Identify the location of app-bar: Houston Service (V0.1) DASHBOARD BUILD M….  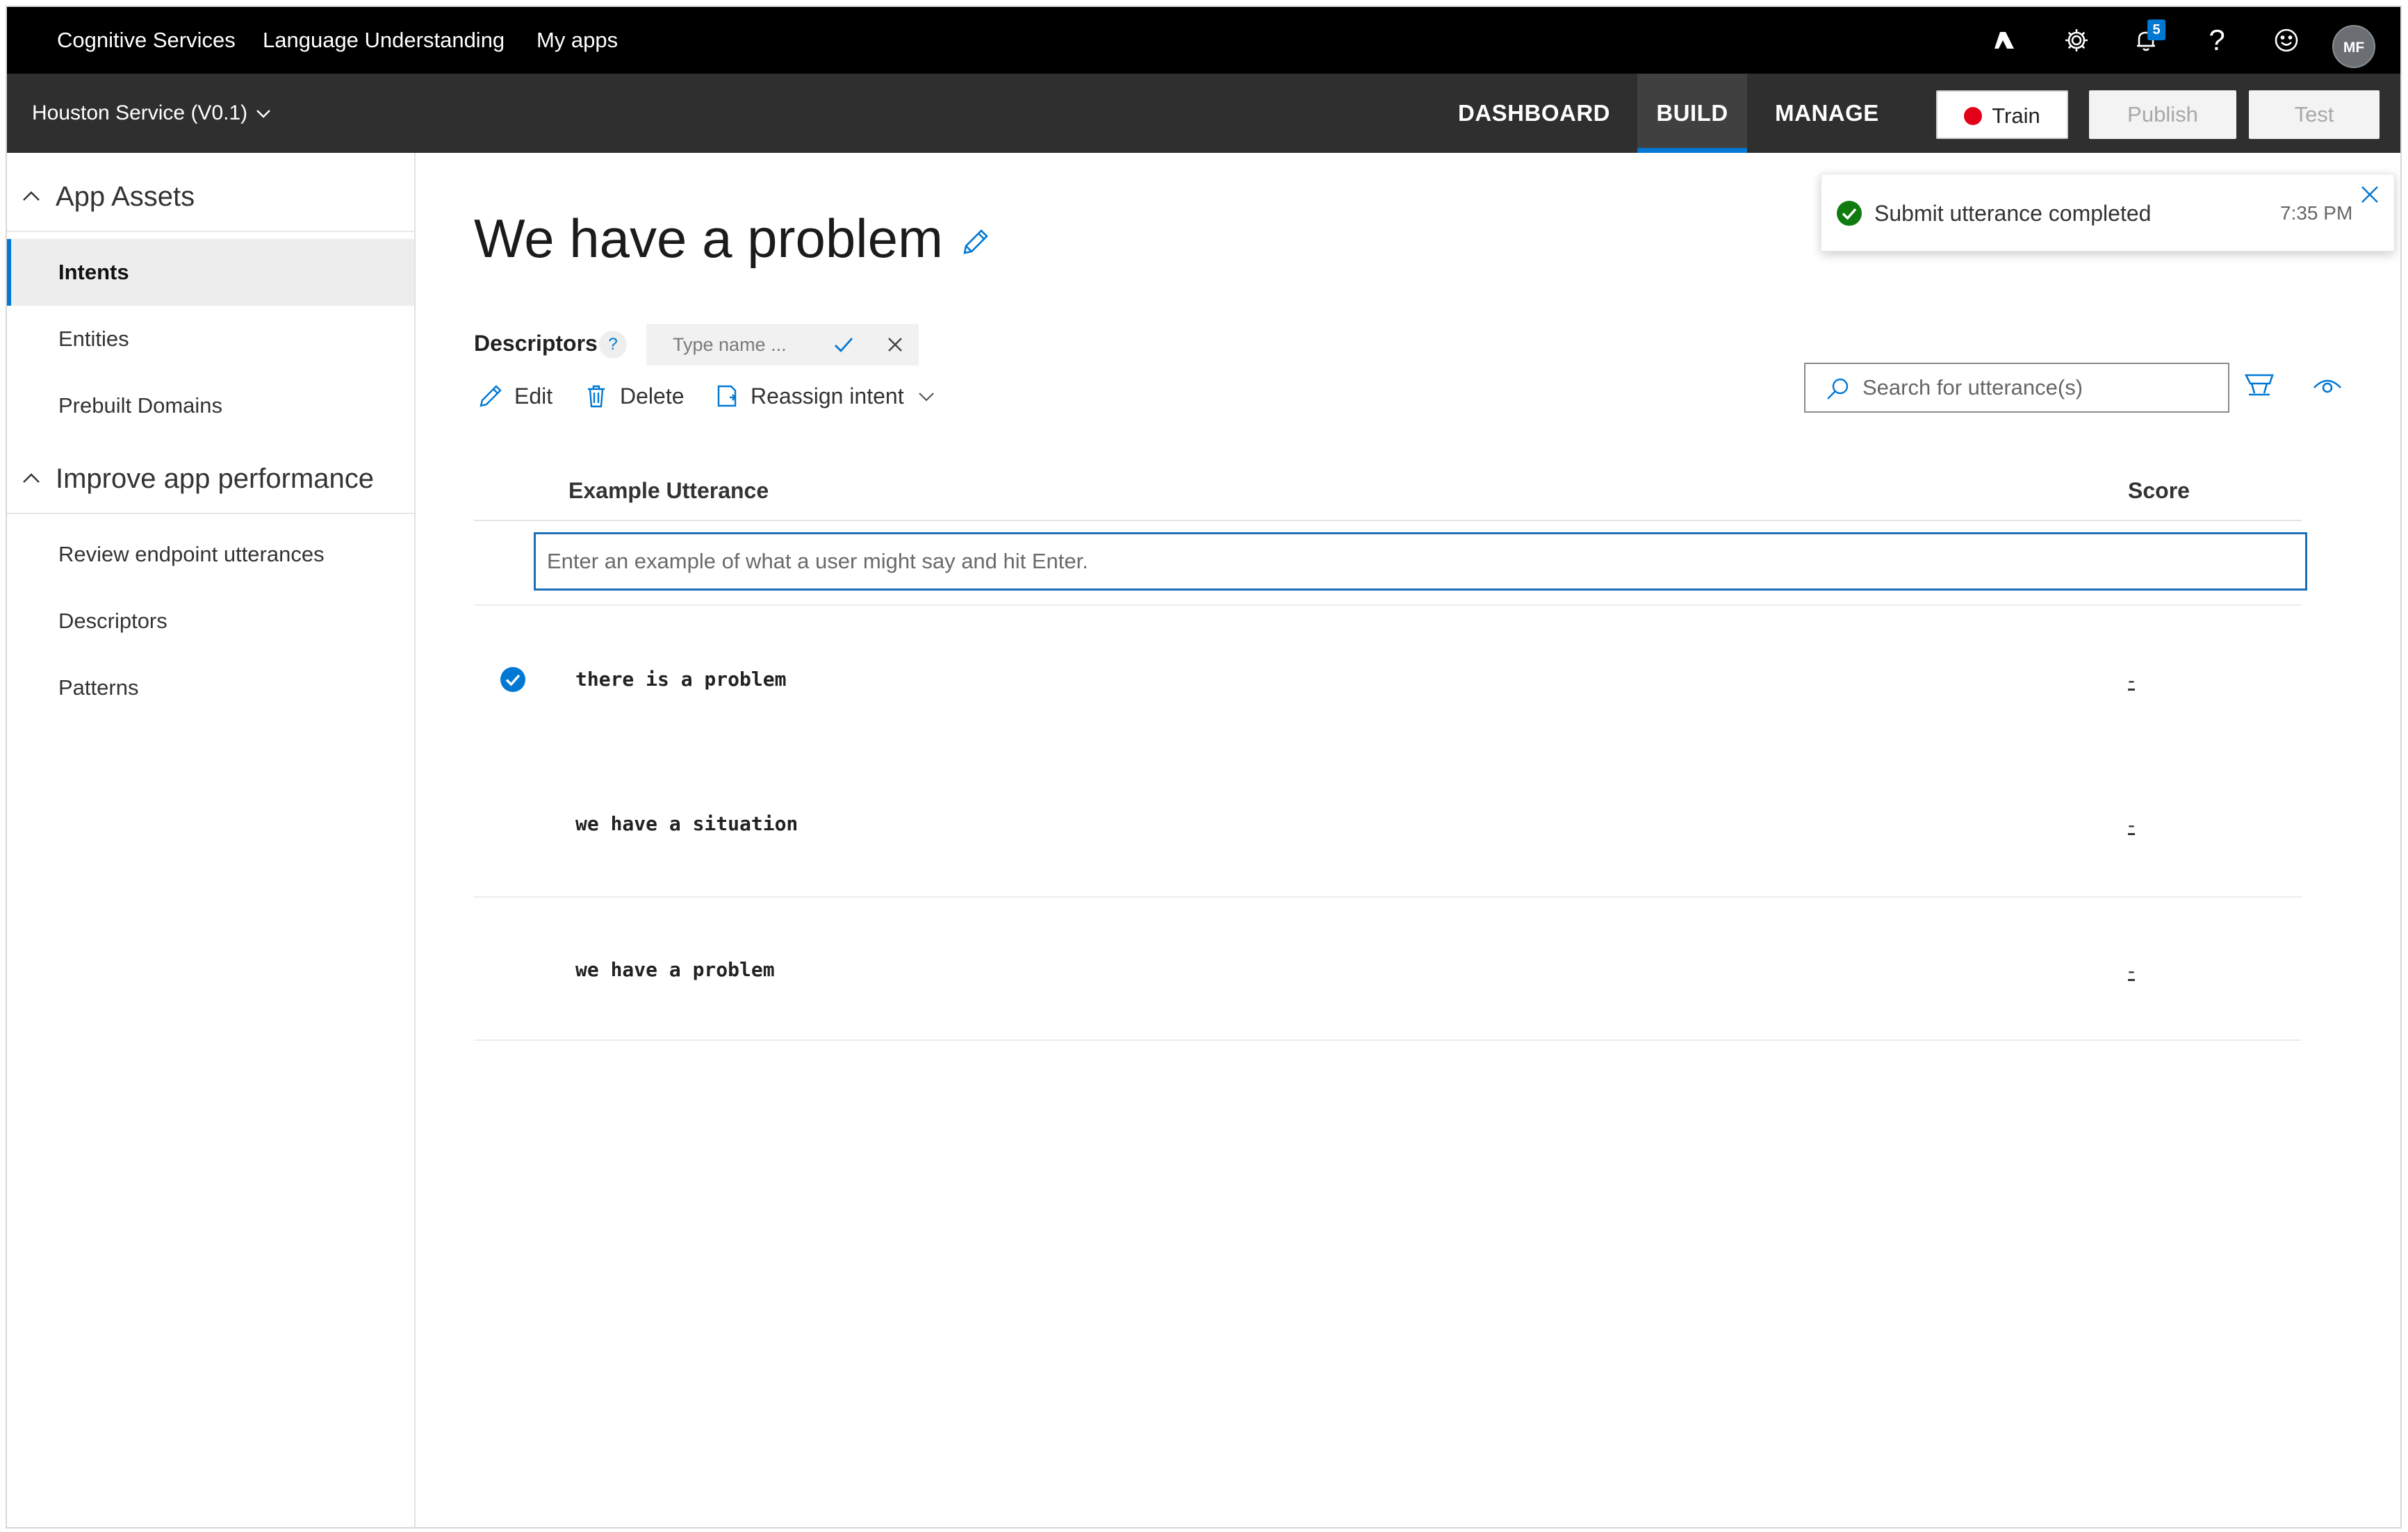
(1203, 113).